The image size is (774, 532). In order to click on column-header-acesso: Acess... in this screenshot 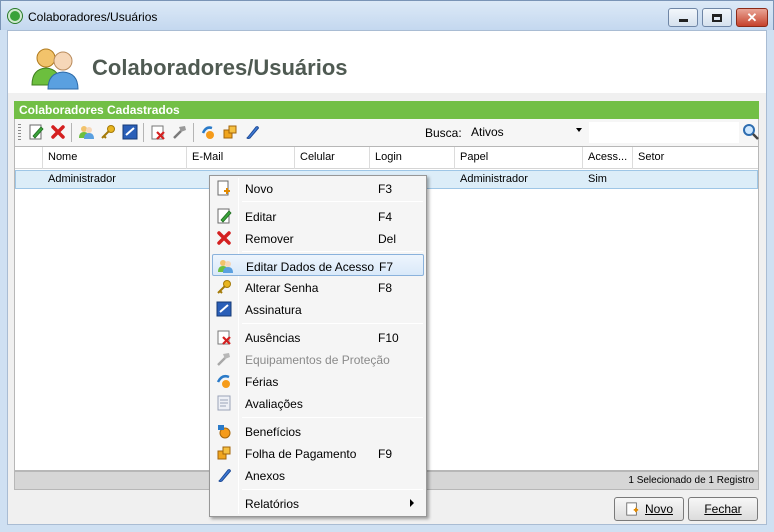, I will do `click(608, 158)`.